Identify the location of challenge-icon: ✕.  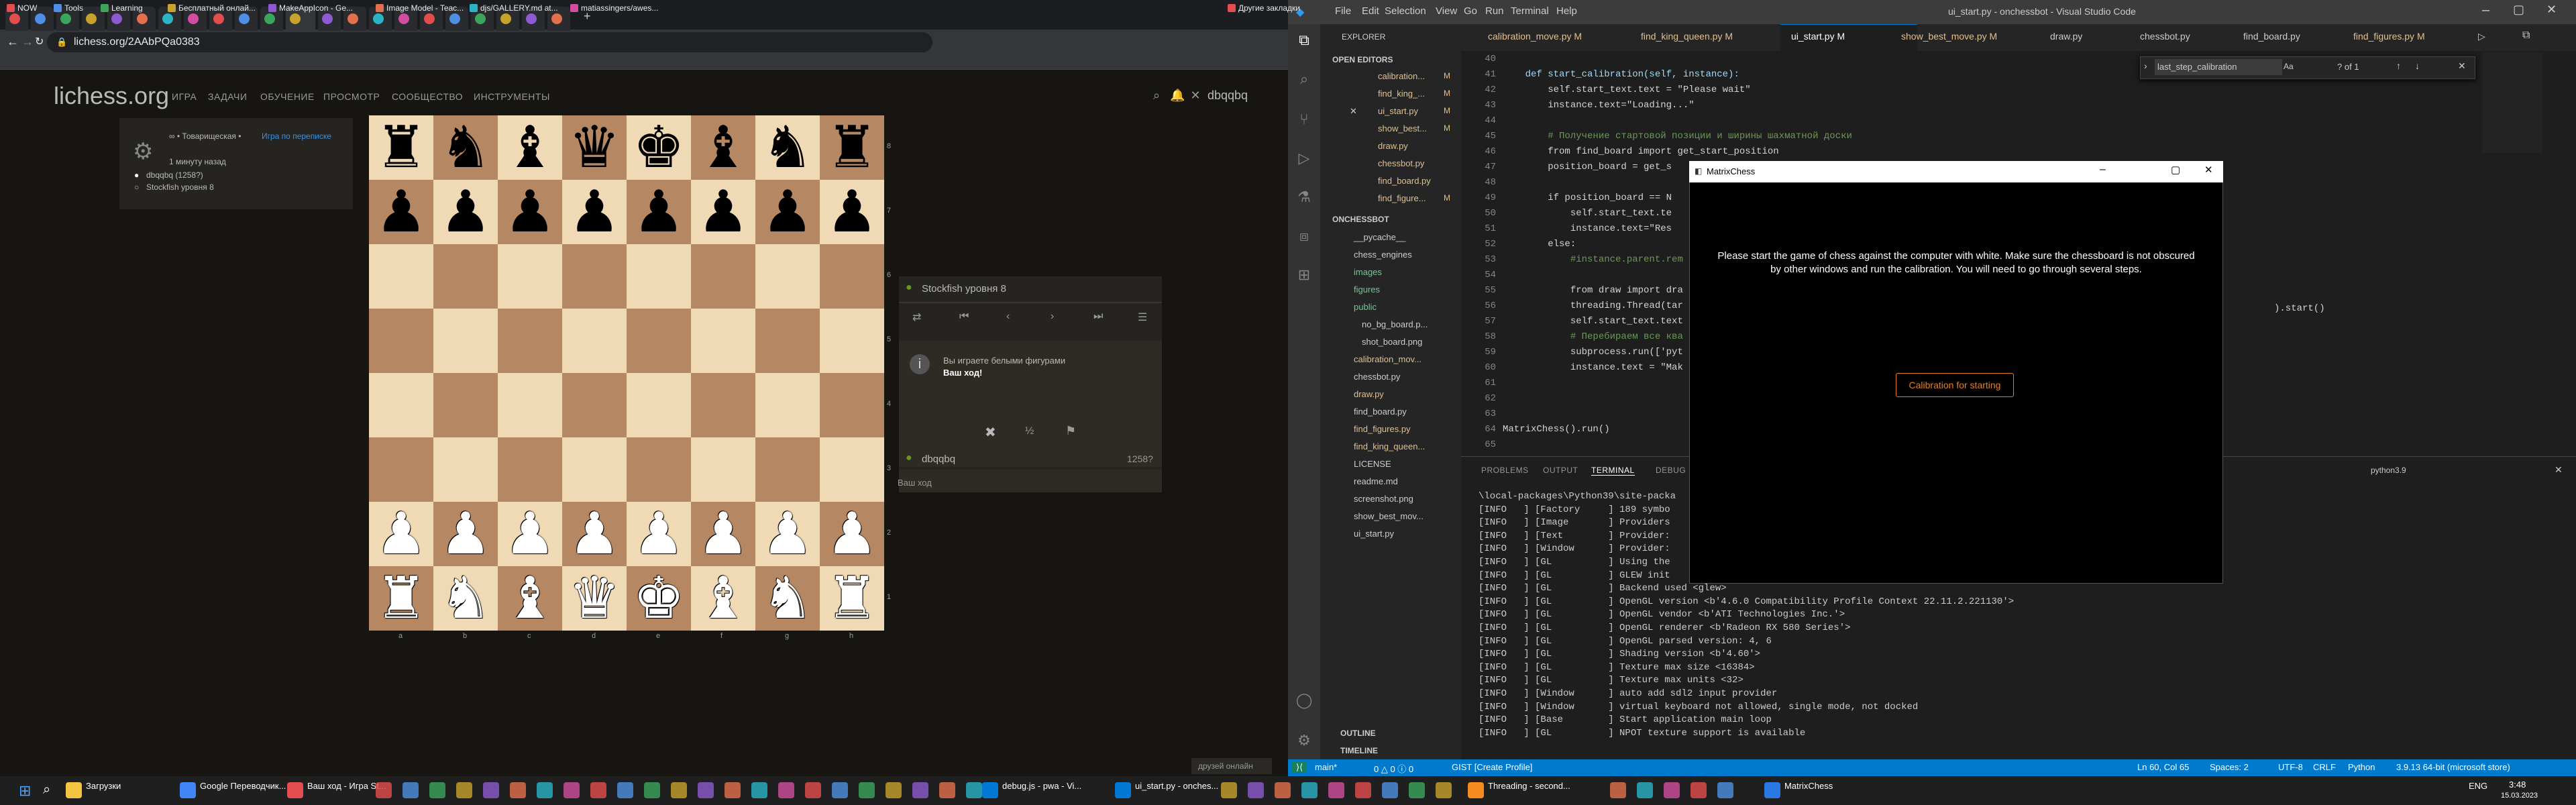
(1195, 95).